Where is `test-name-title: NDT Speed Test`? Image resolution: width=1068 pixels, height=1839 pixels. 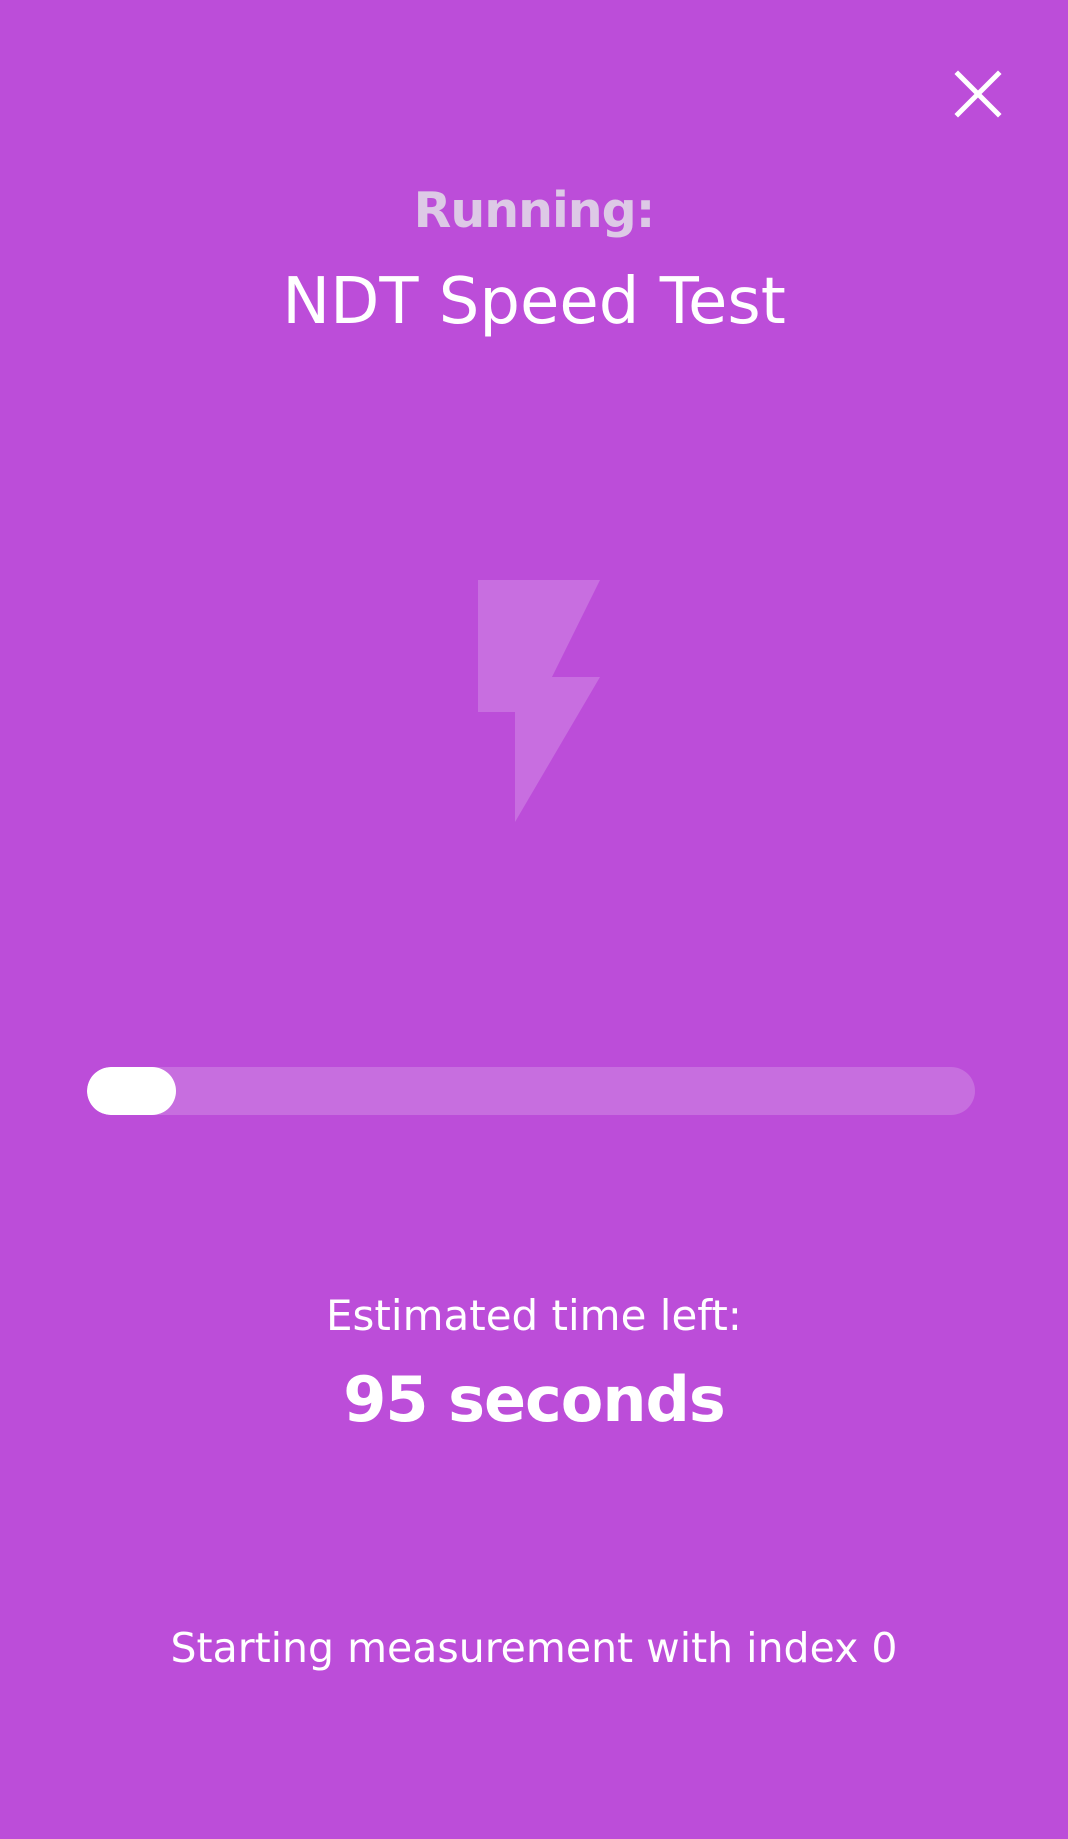 test-name-title: NDT Speed Test is located at coordinates (534, 302).